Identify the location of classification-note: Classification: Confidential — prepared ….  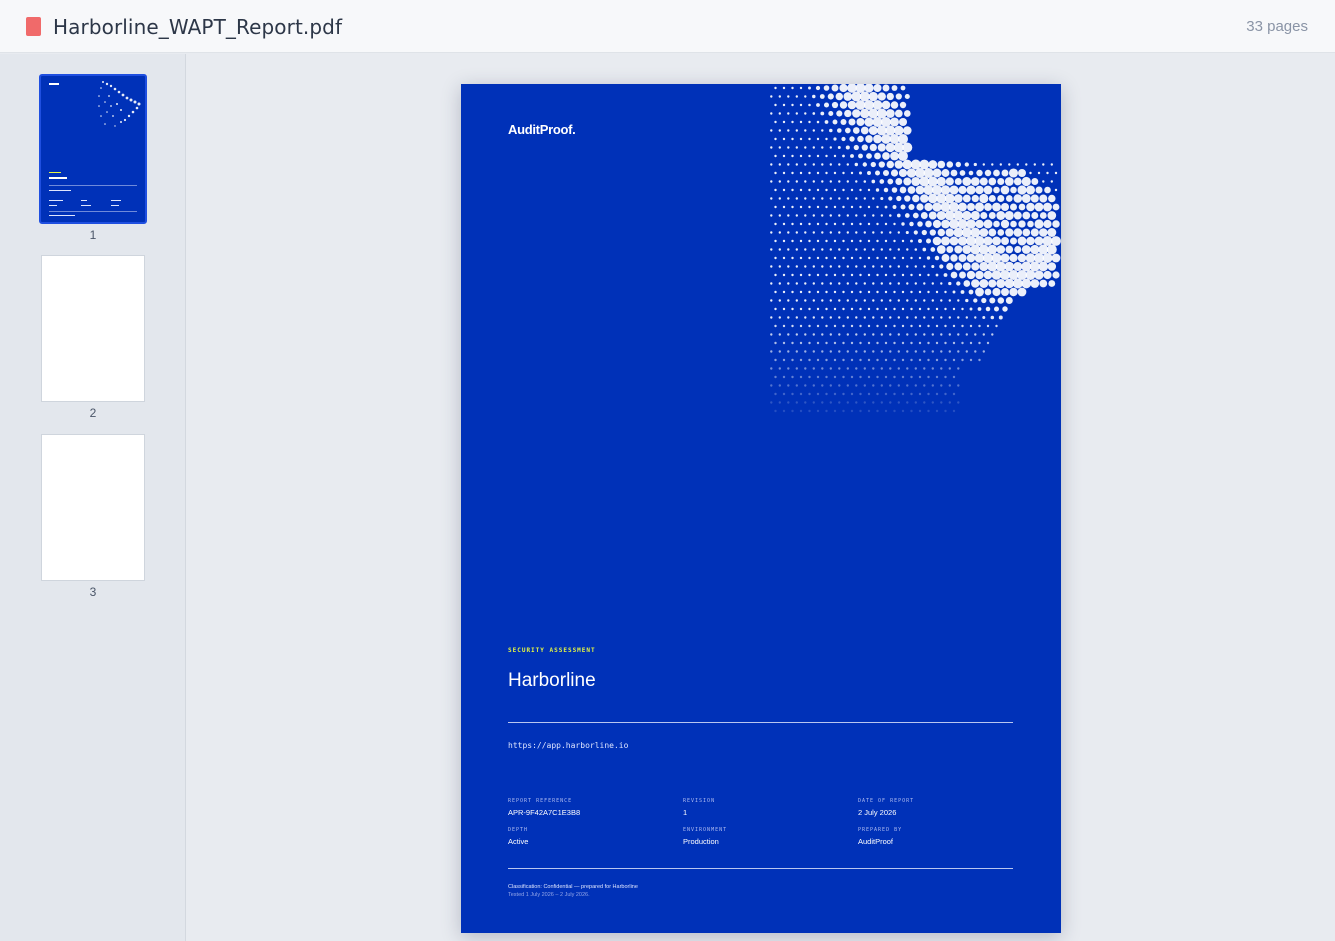
(573, 887).